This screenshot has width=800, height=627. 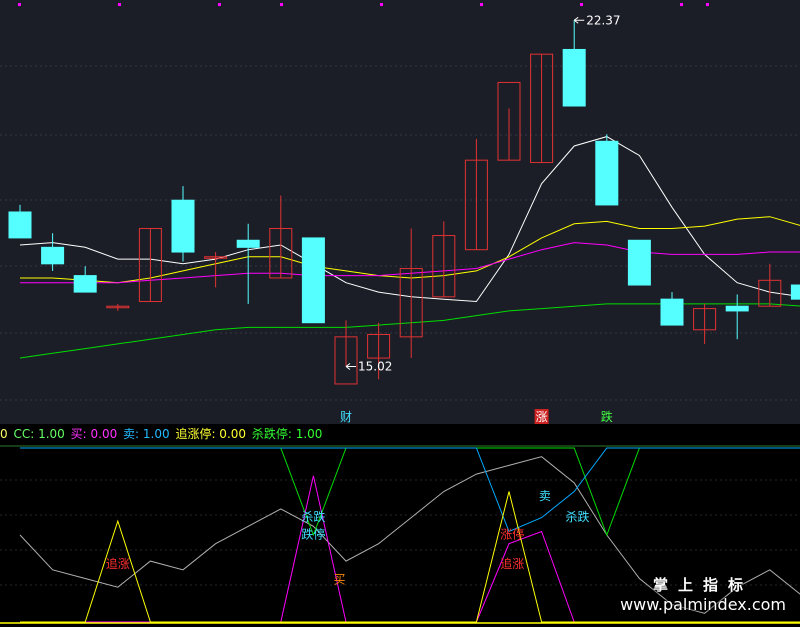 I want to click on signal-label: 买, so click(x=339, y=580).